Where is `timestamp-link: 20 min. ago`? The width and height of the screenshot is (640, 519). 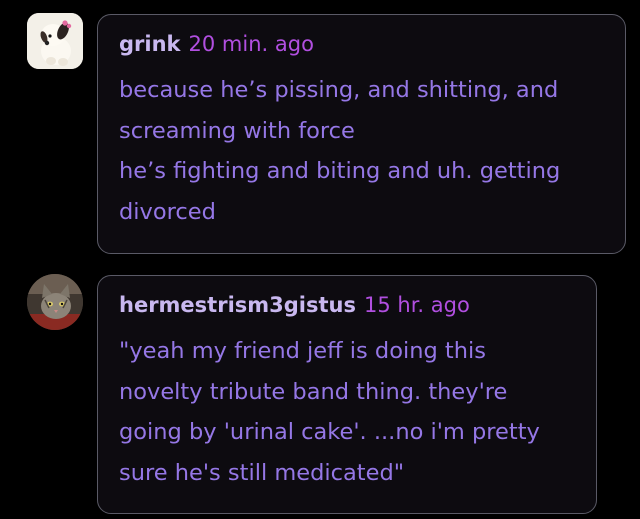
timestamp-link: 20 min. ago is located at coordinates (251, 44).